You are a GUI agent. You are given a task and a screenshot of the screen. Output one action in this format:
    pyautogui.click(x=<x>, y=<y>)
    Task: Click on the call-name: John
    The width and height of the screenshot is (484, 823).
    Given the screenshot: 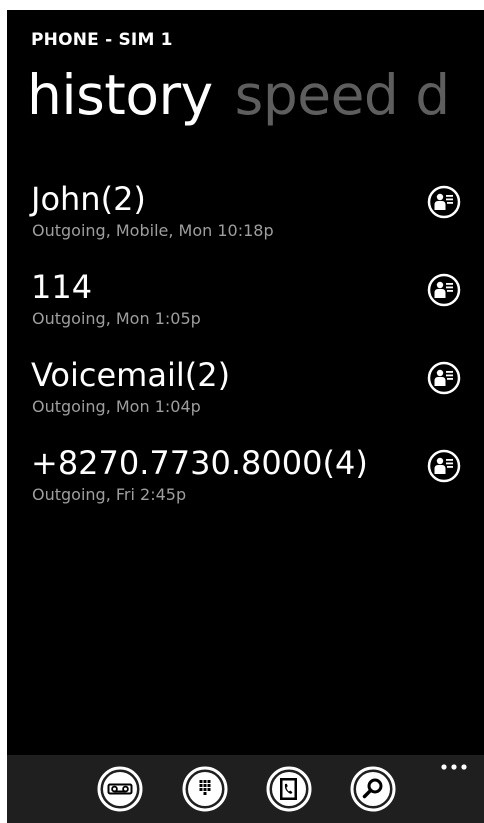 What is the action you would take?
    pyautogui.click(x=66, y=199)
    